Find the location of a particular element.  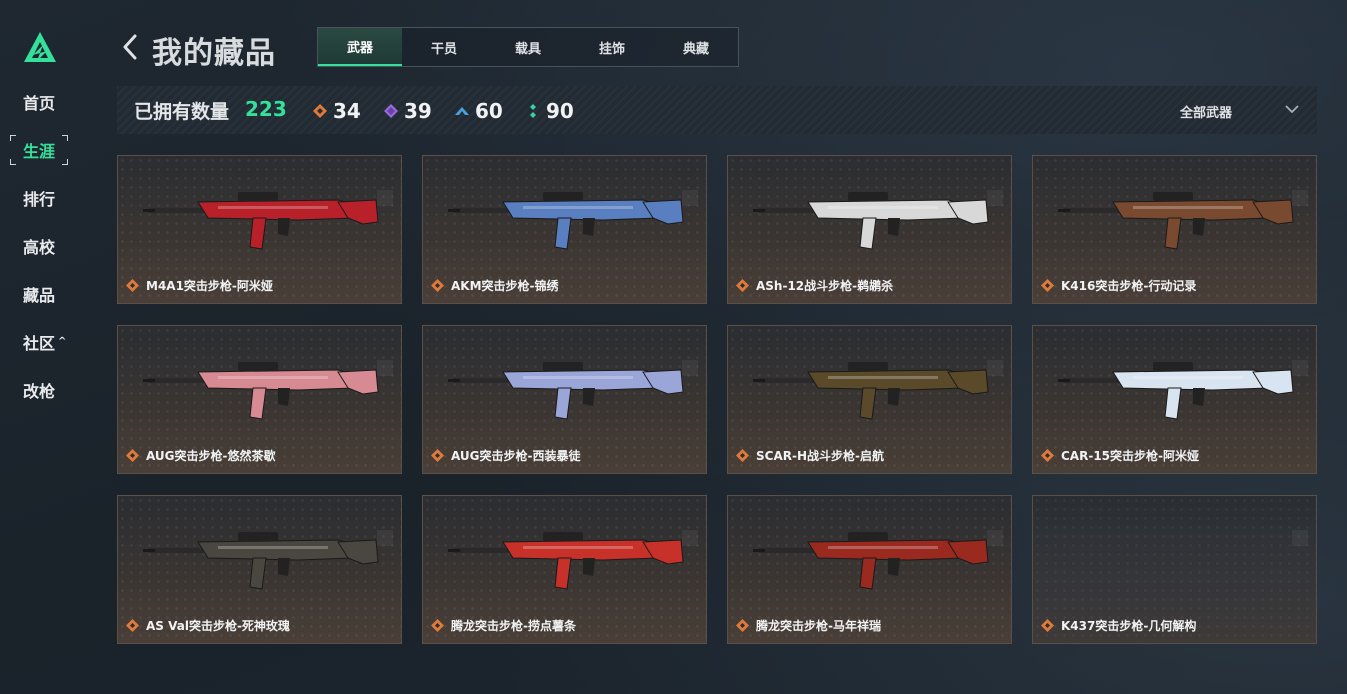

owned-label: 已拥有数量 is located at coordinates (182, 112).